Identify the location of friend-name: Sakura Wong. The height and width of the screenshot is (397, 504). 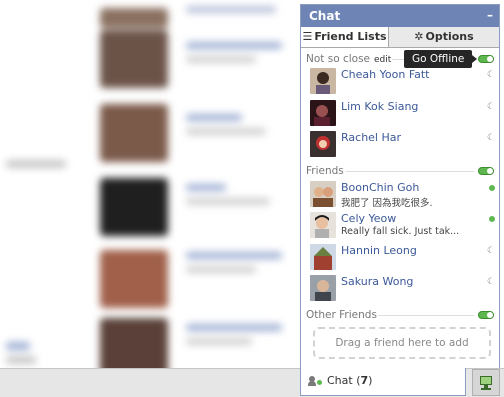
(377, 281).